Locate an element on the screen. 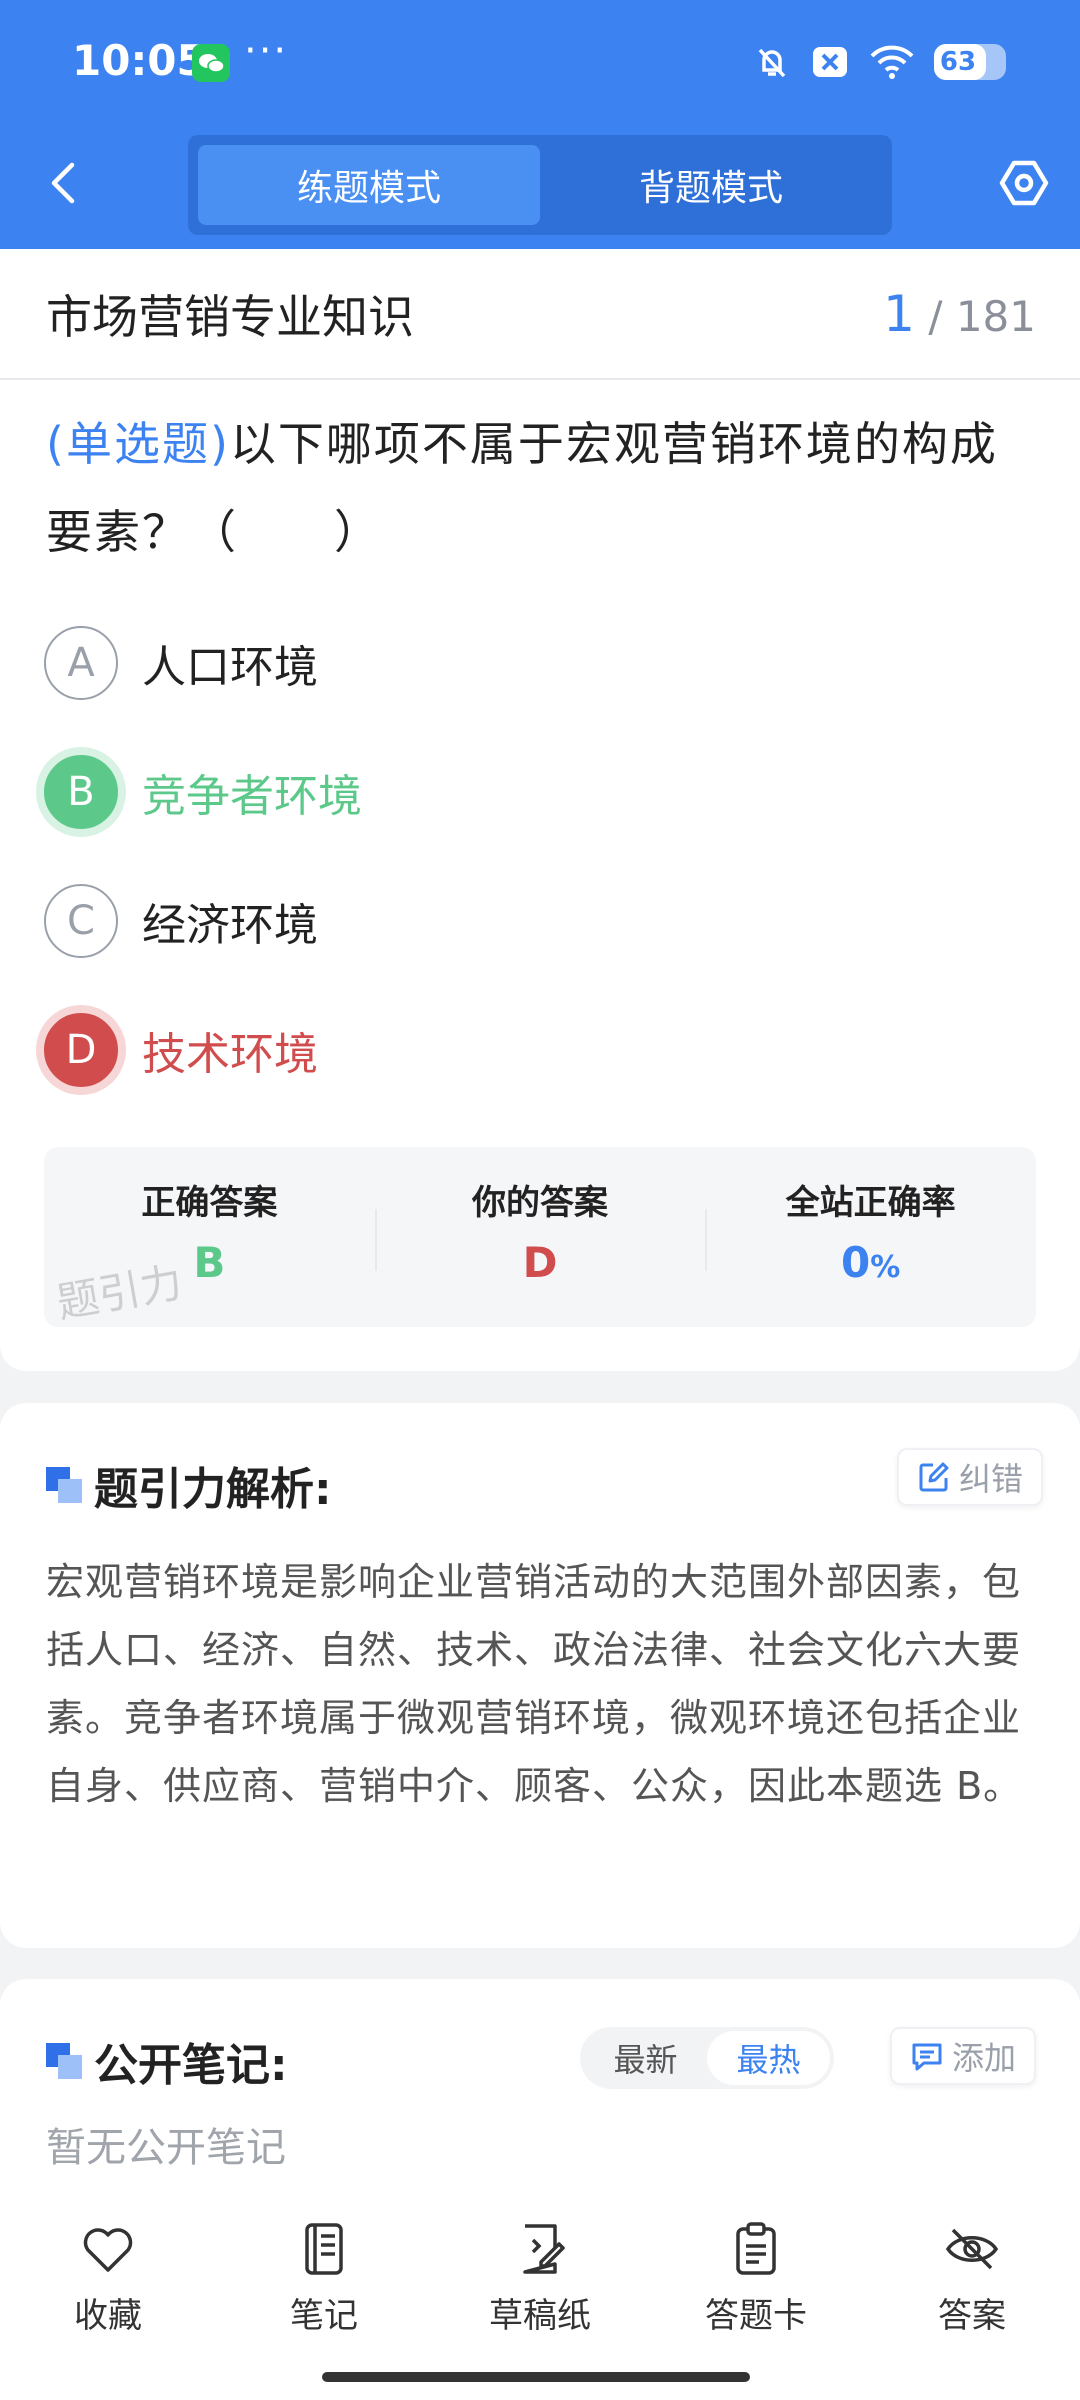  question-progress: 1 / 181 is located at coordinates (959, 314).